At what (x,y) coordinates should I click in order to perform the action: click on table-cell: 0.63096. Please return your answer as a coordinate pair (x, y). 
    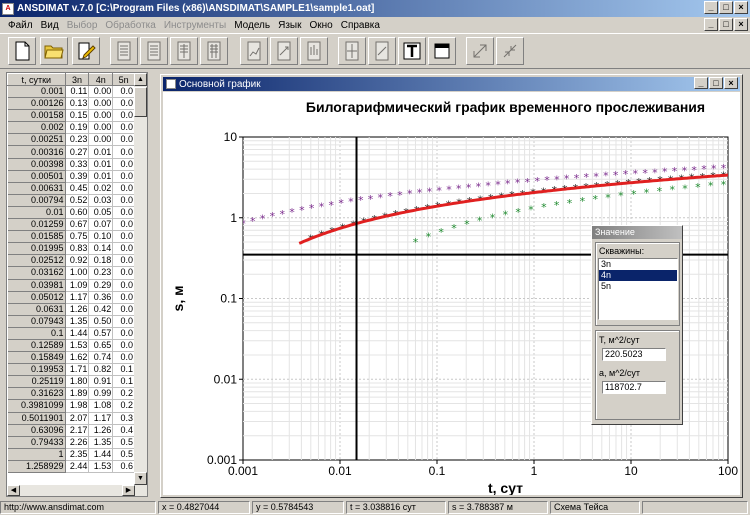
    Looking at the image, I should click on (36, 430).